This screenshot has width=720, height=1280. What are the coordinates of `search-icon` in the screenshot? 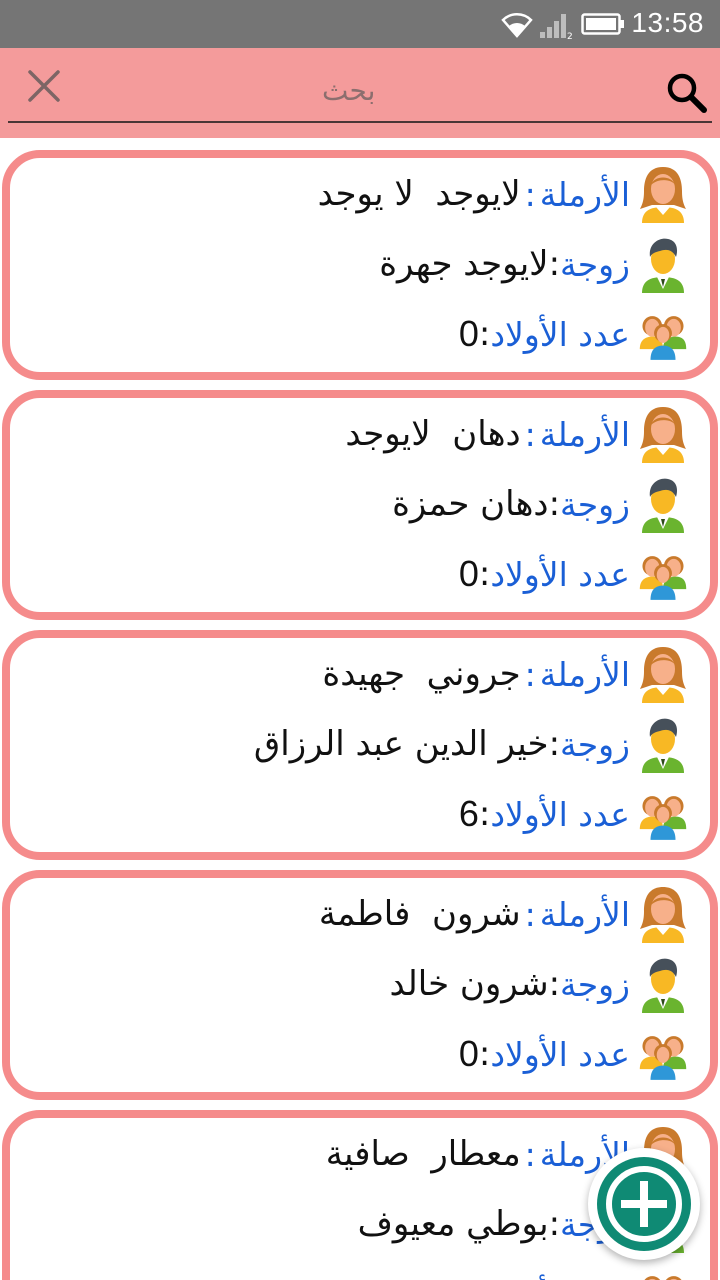 It's located at (687, 93).